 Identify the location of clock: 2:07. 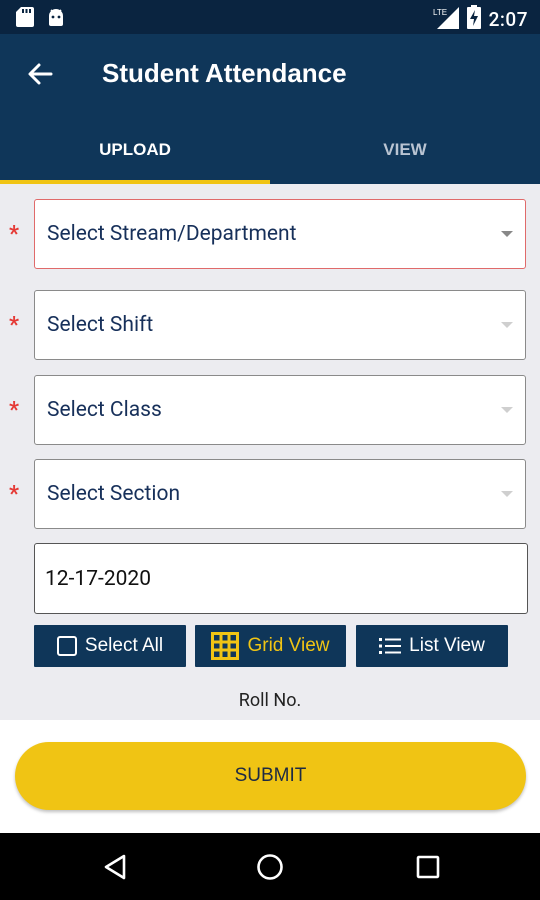
(508, 19).